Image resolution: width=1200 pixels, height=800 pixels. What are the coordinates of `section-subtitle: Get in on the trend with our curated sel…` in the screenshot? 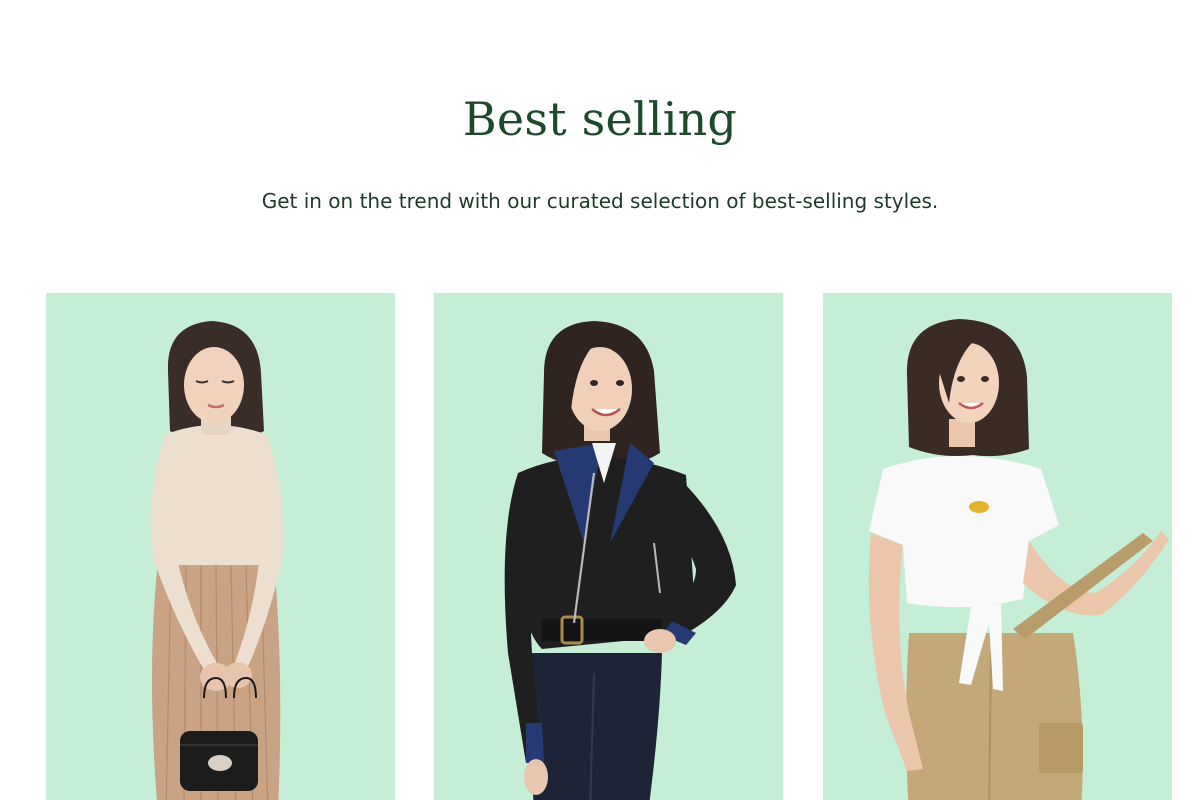 It's located at (600, 201).